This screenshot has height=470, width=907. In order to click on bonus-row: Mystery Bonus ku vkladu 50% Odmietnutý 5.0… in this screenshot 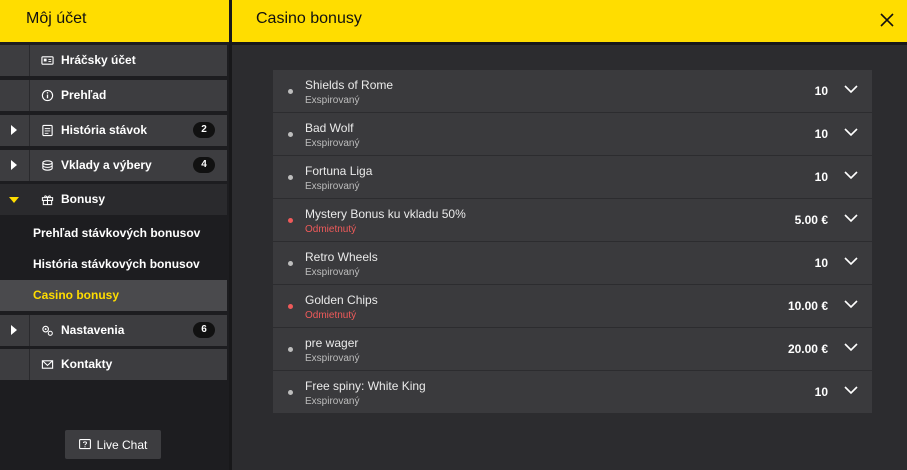, I will do `click(572, 220)`.